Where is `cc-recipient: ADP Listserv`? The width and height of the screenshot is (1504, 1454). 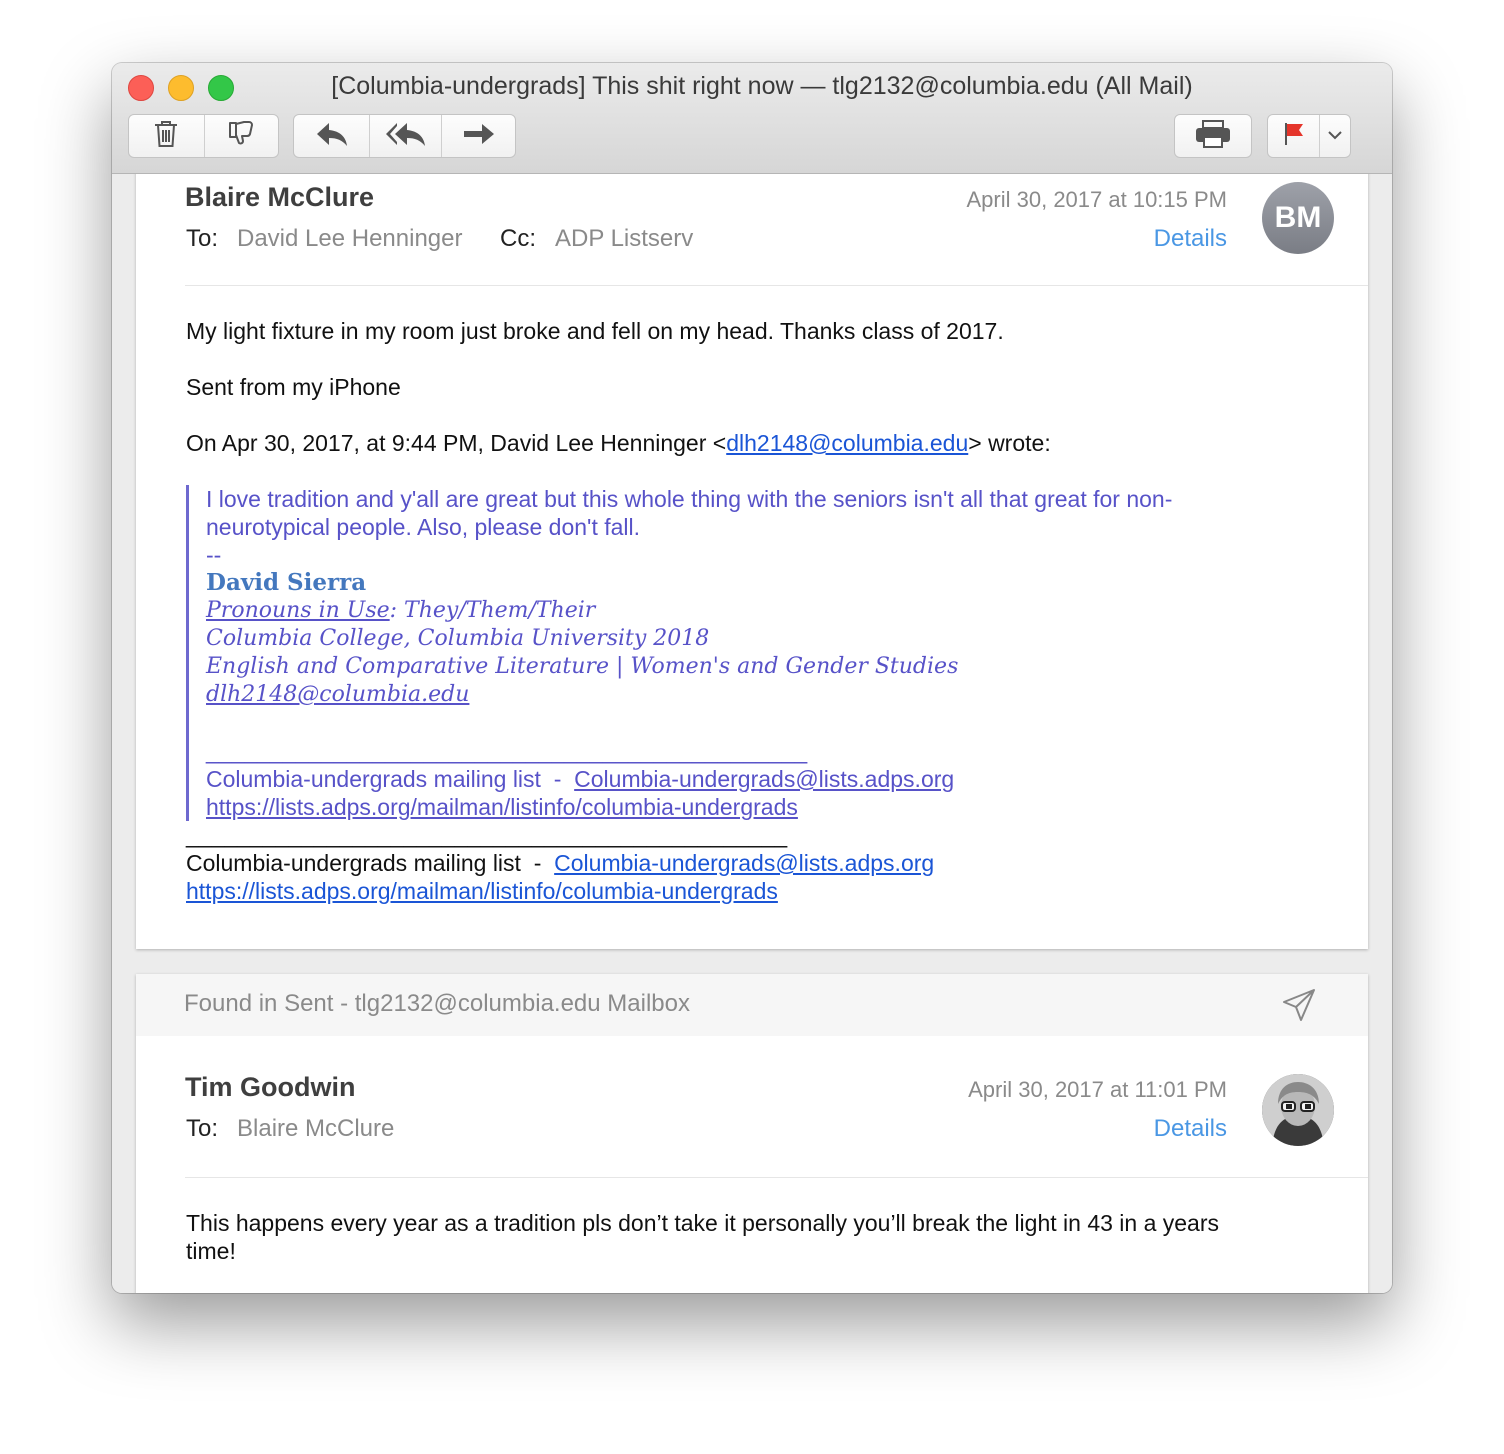 cc-recipient: ADP Listserv is located at coordinates (624, 239).